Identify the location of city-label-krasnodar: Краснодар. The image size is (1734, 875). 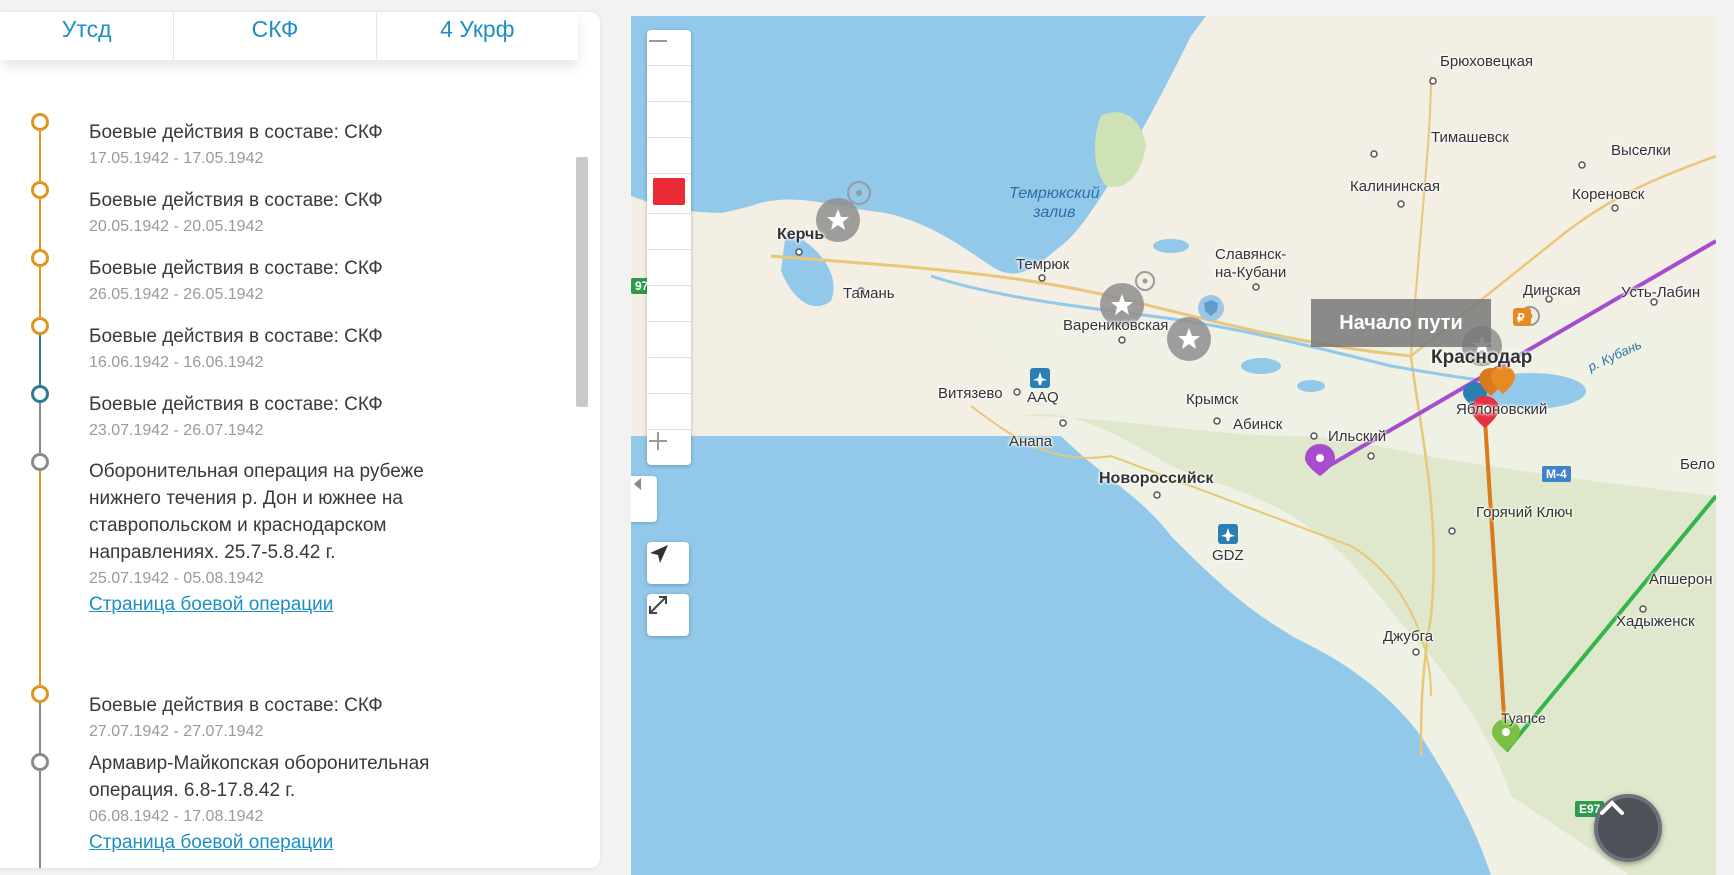
(1482, 357).